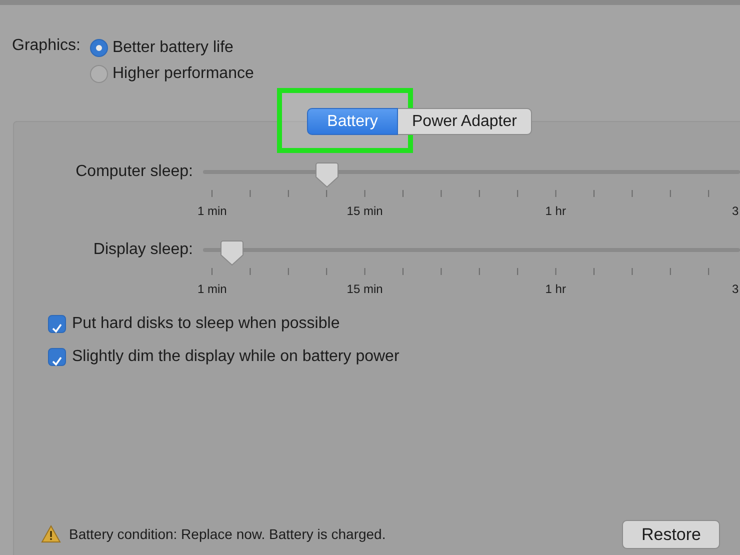  What do you see at coordinates (671, 534) in the screenshot?
I see `restore-button: Restore` at bounding box center [671, 534].